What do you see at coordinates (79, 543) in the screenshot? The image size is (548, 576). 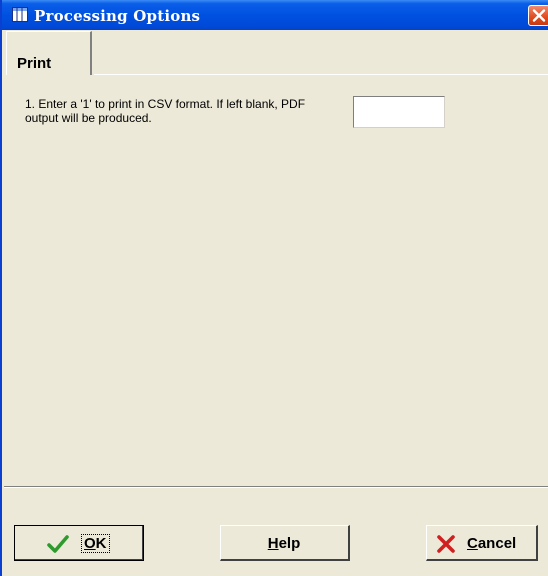 I see `ok-button: OK` at bounding box center [79, 543].